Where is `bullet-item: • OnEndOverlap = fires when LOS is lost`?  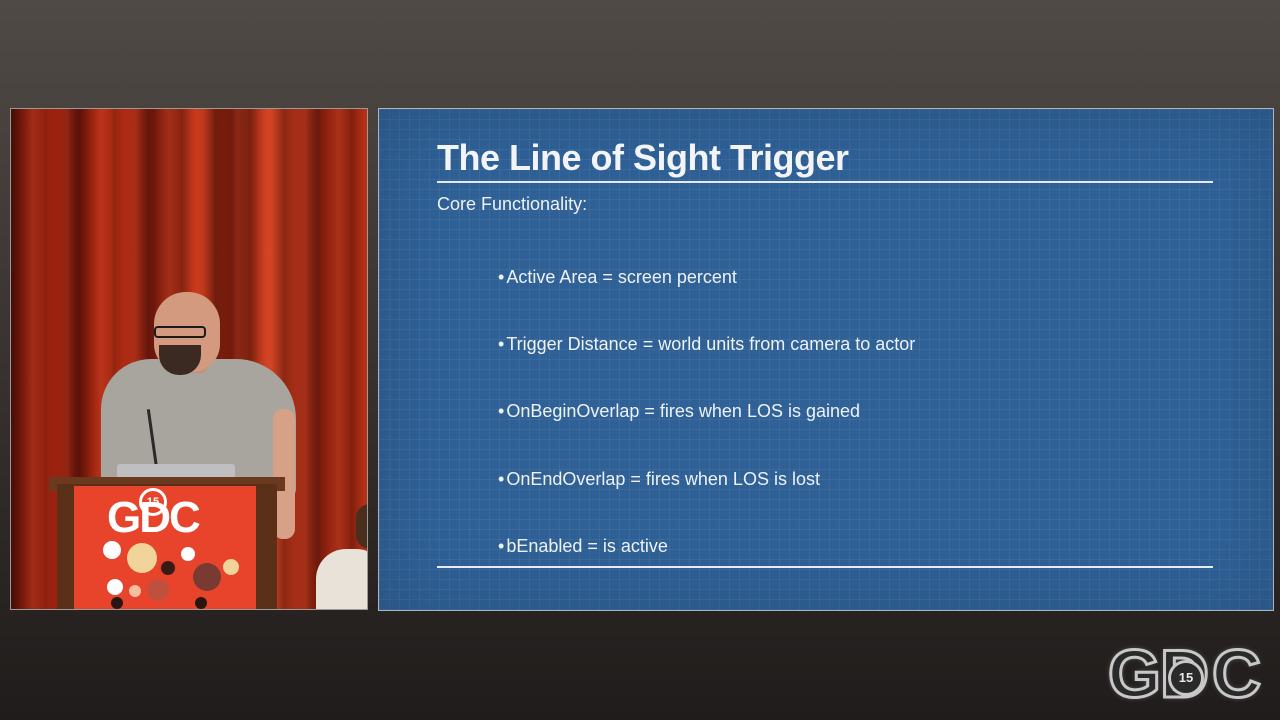
bullet-item: • OnEndOverlap = fires when LOS is lost is located at coordinates (659, 479).